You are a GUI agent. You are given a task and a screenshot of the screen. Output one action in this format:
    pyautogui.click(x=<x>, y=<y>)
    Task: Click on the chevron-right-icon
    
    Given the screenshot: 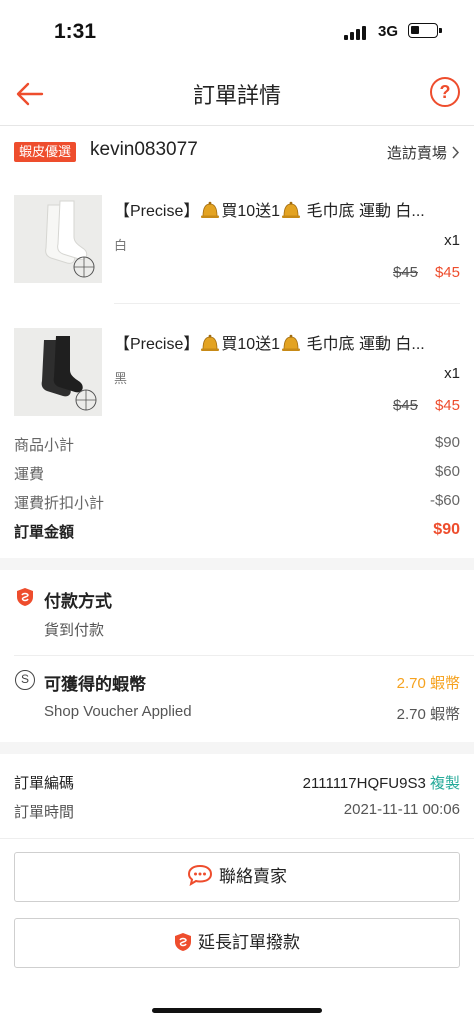 What is the action you would take?
    pyautogui.click(x=456, y=152)
    